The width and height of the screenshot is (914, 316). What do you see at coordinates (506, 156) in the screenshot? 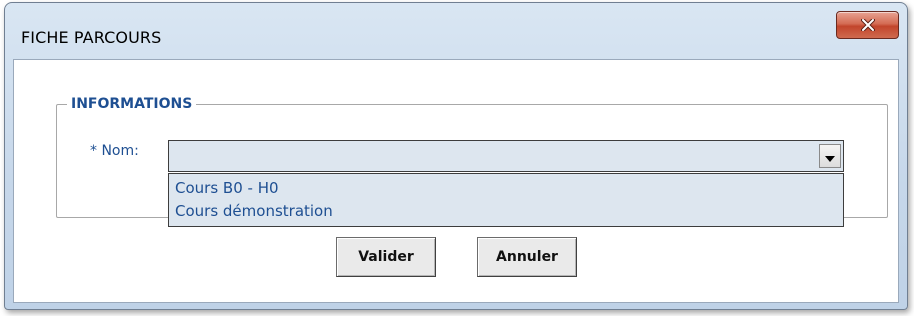
I see `nom-combobox` at bounding box center [506, 156].